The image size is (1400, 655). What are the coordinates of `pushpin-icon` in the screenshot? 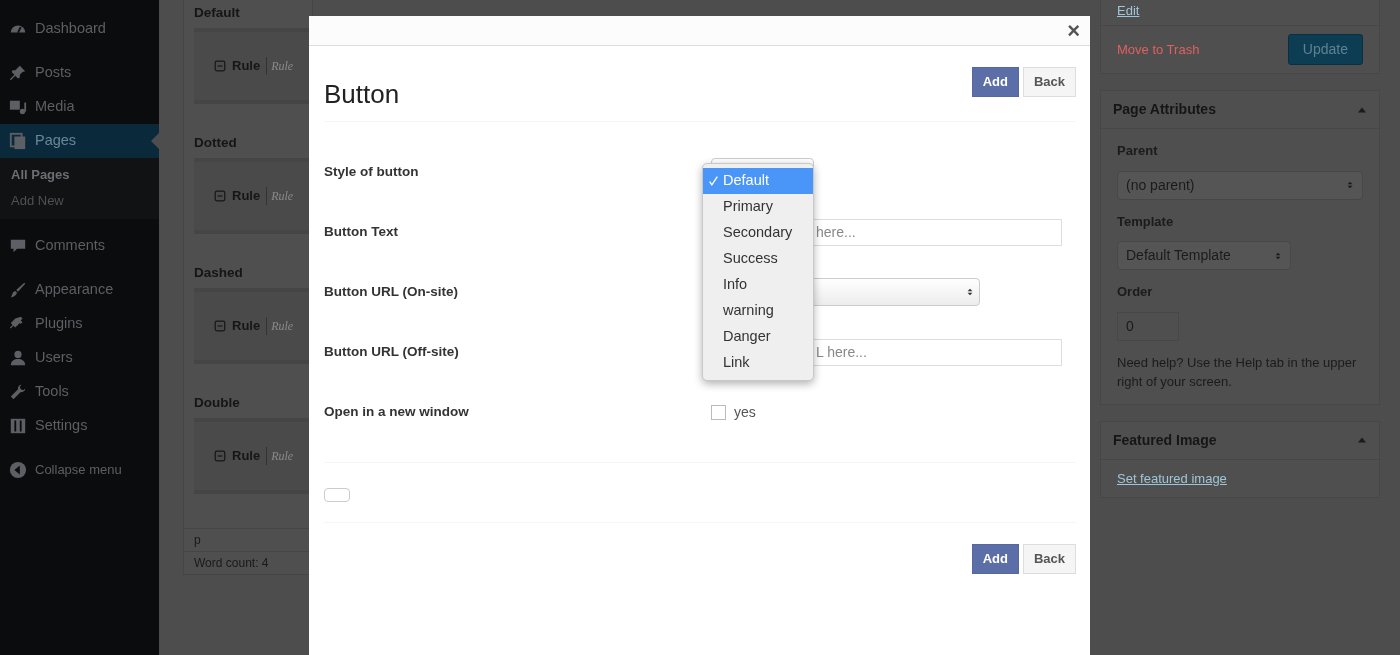 It's located at (18, 73).